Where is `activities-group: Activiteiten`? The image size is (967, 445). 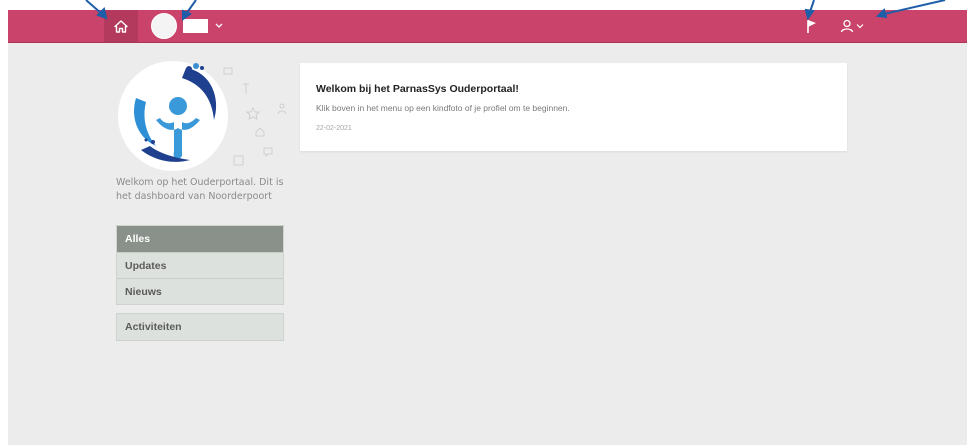
activities-group: Activiteiten is located at coordinates (200, 327).